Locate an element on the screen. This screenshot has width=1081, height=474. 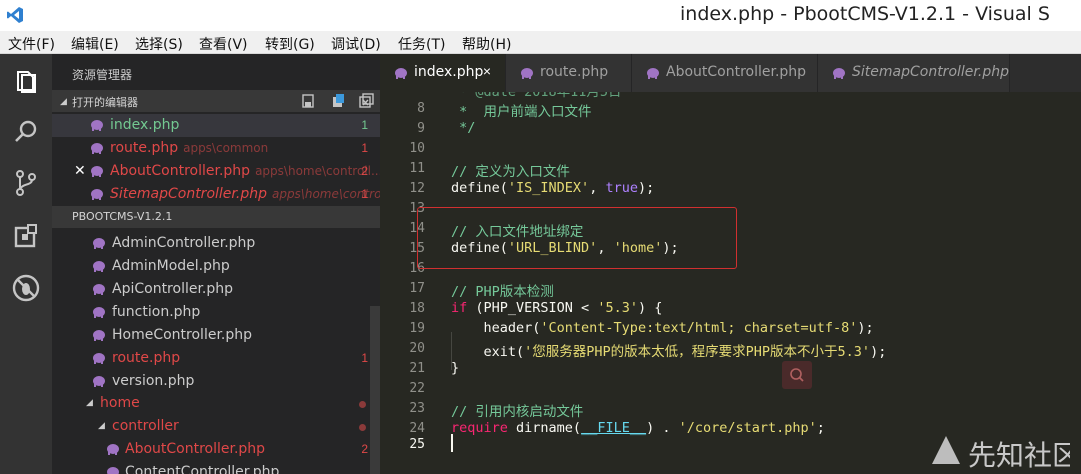
tree-folder-home: ◢ home is located at coordinates (216, 403).